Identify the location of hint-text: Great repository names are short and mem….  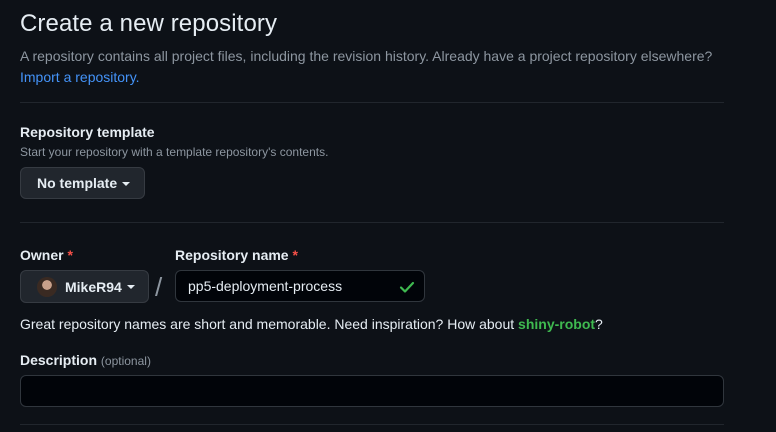
(269, 324).